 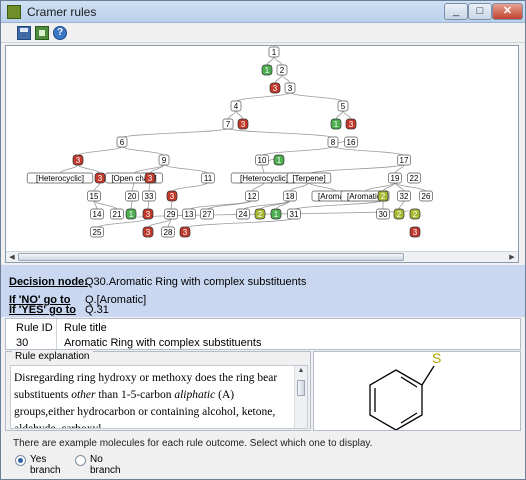 I want to click on tree-node-label: 19, so click(x=395, y=178).